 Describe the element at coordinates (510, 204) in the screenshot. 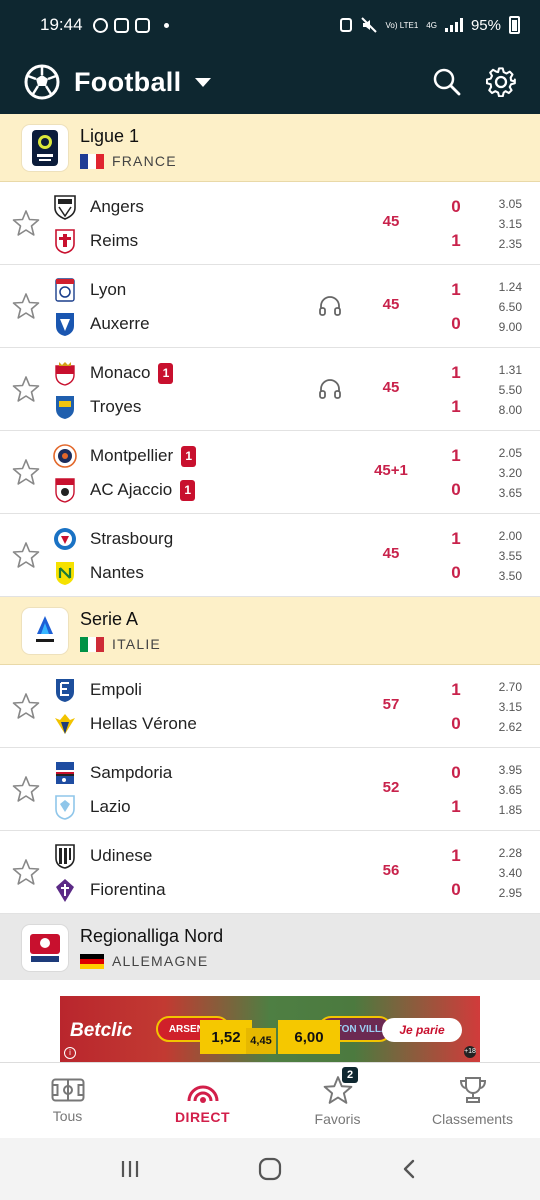

I see `odd-home: 3.05` at that location.